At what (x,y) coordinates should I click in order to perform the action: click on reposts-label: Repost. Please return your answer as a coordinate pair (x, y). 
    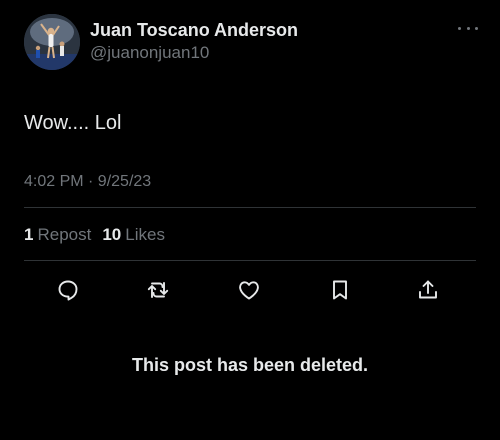
    Looking at the image, I should click on (64, 234).